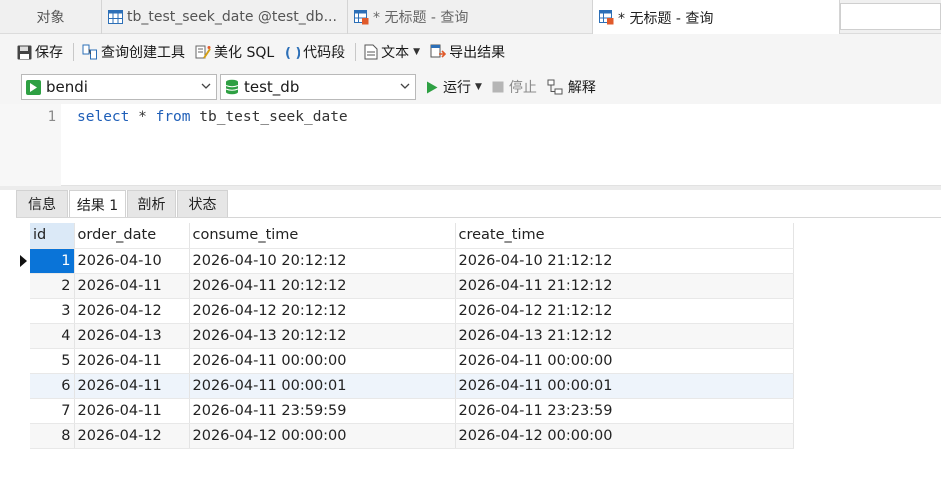  Describe the element at coordinates (322, 261) in the screenshot. I see `cell-consume-time: 2026-04-10 20:12:12` at that location.